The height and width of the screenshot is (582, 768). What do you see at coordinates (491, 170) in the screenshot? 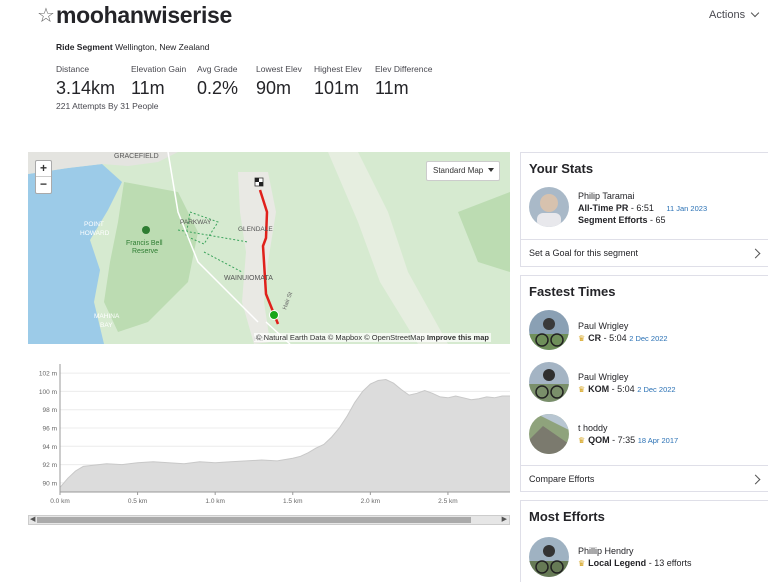
I see `caret-down-icon` at bounding box center [491, 170].